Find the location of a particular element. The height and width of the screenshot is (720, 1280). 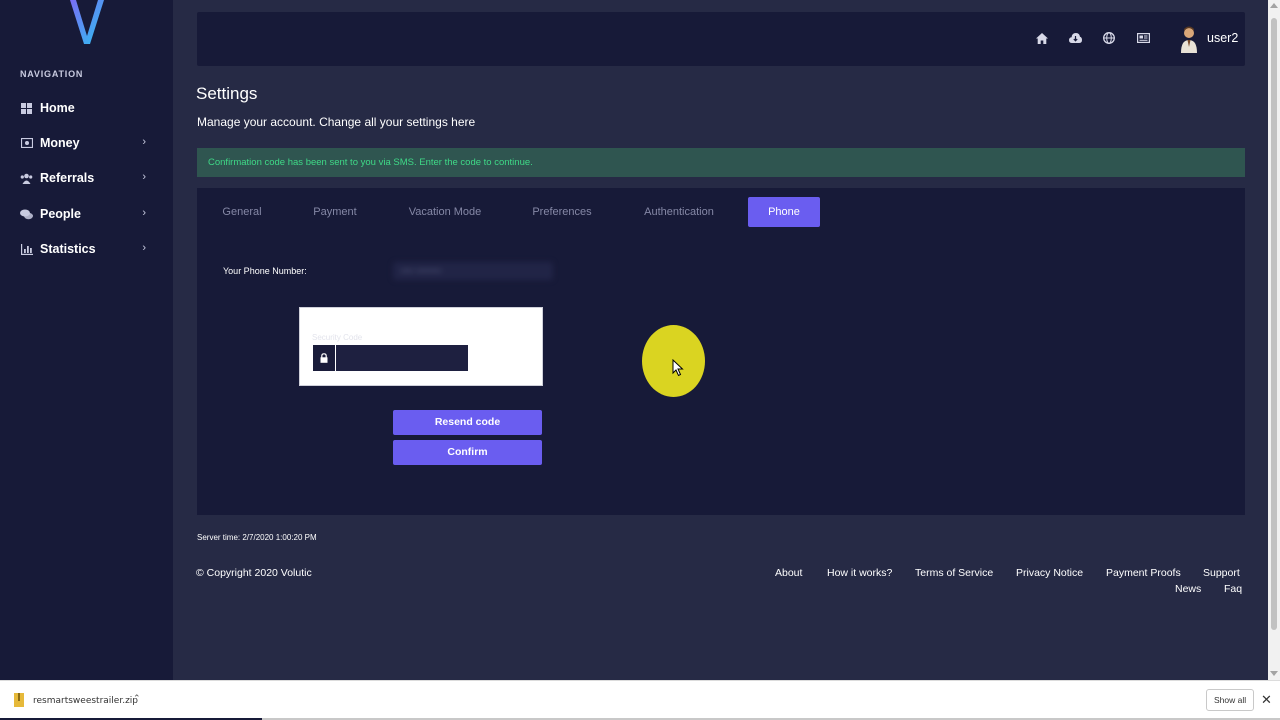

download-file-name: resmartsweestrailer.zip is located at coordinates (85, 701).